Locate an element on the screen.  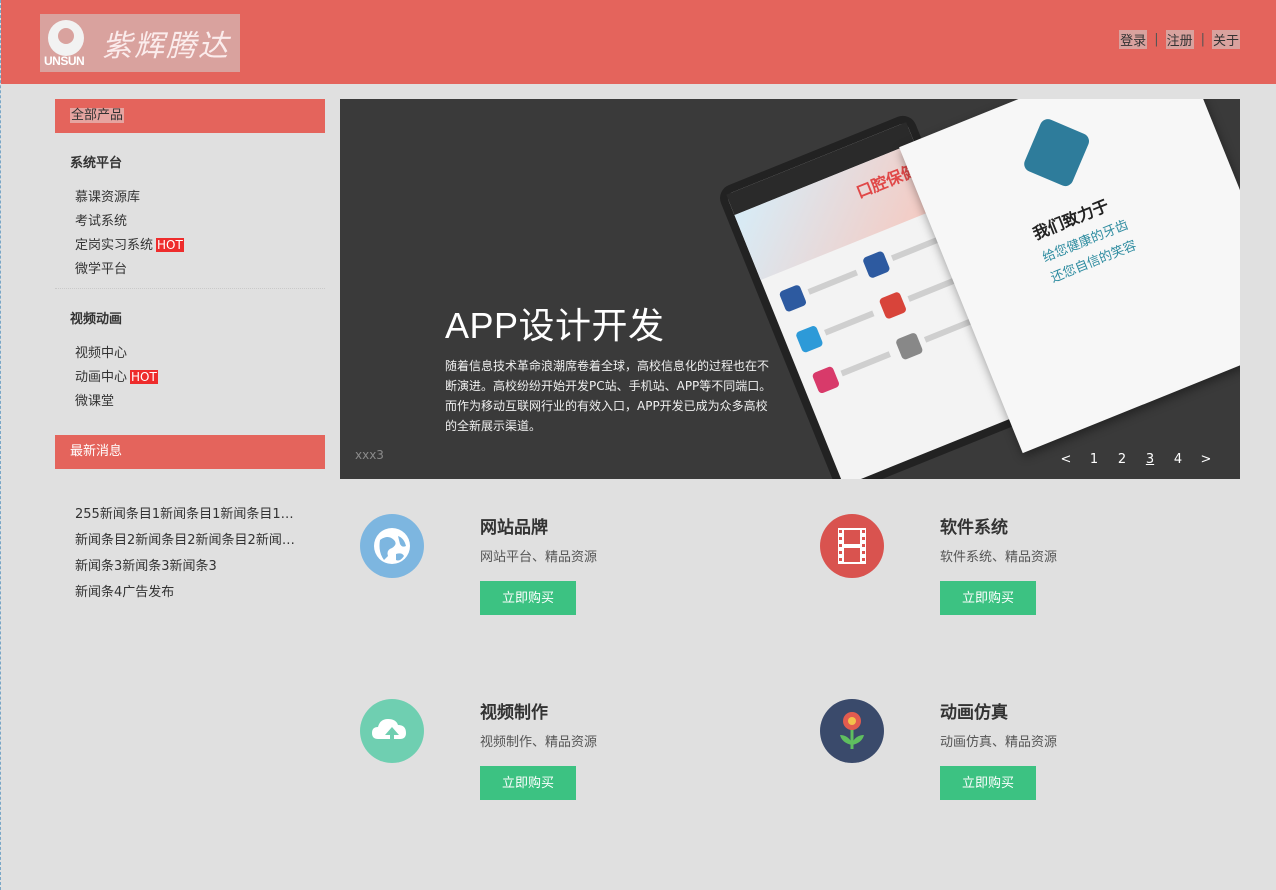
buy-button-website: 立即购买 is located at coordinates (528, 598).